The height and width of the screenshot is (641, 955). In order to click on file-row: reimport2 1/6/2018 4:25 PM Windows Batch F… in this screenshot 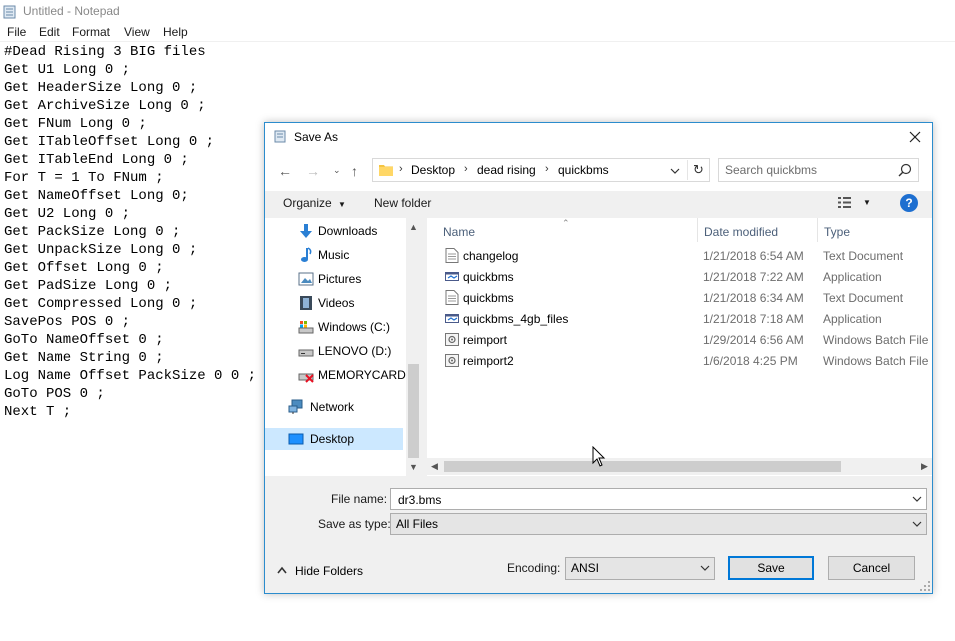, I will do `click(679, 360)`.